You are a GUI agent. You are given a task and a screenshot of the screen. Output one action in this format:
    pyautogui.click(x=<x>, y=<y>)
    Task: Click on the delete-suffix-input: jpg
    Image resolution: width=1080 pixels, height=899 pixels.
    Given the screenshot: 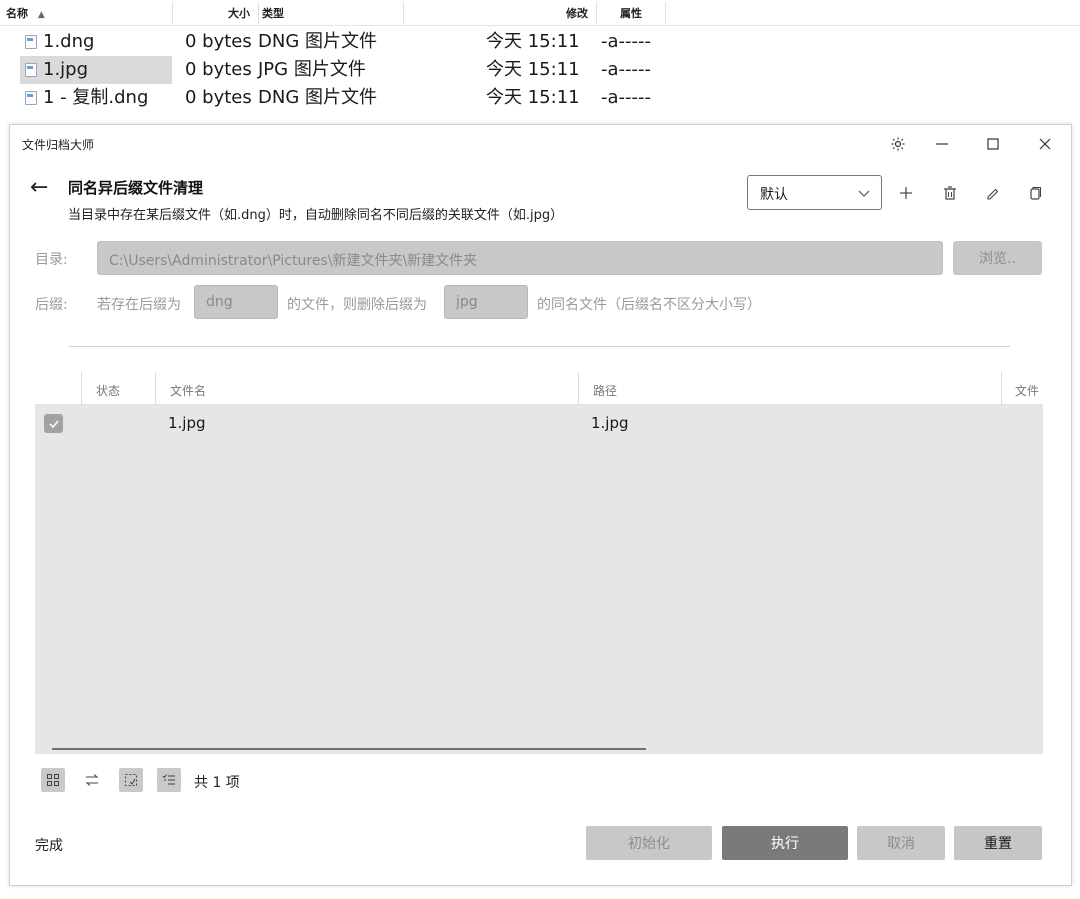 What is the action you would take?
    pyautogui.click(x=486, y=302)
    